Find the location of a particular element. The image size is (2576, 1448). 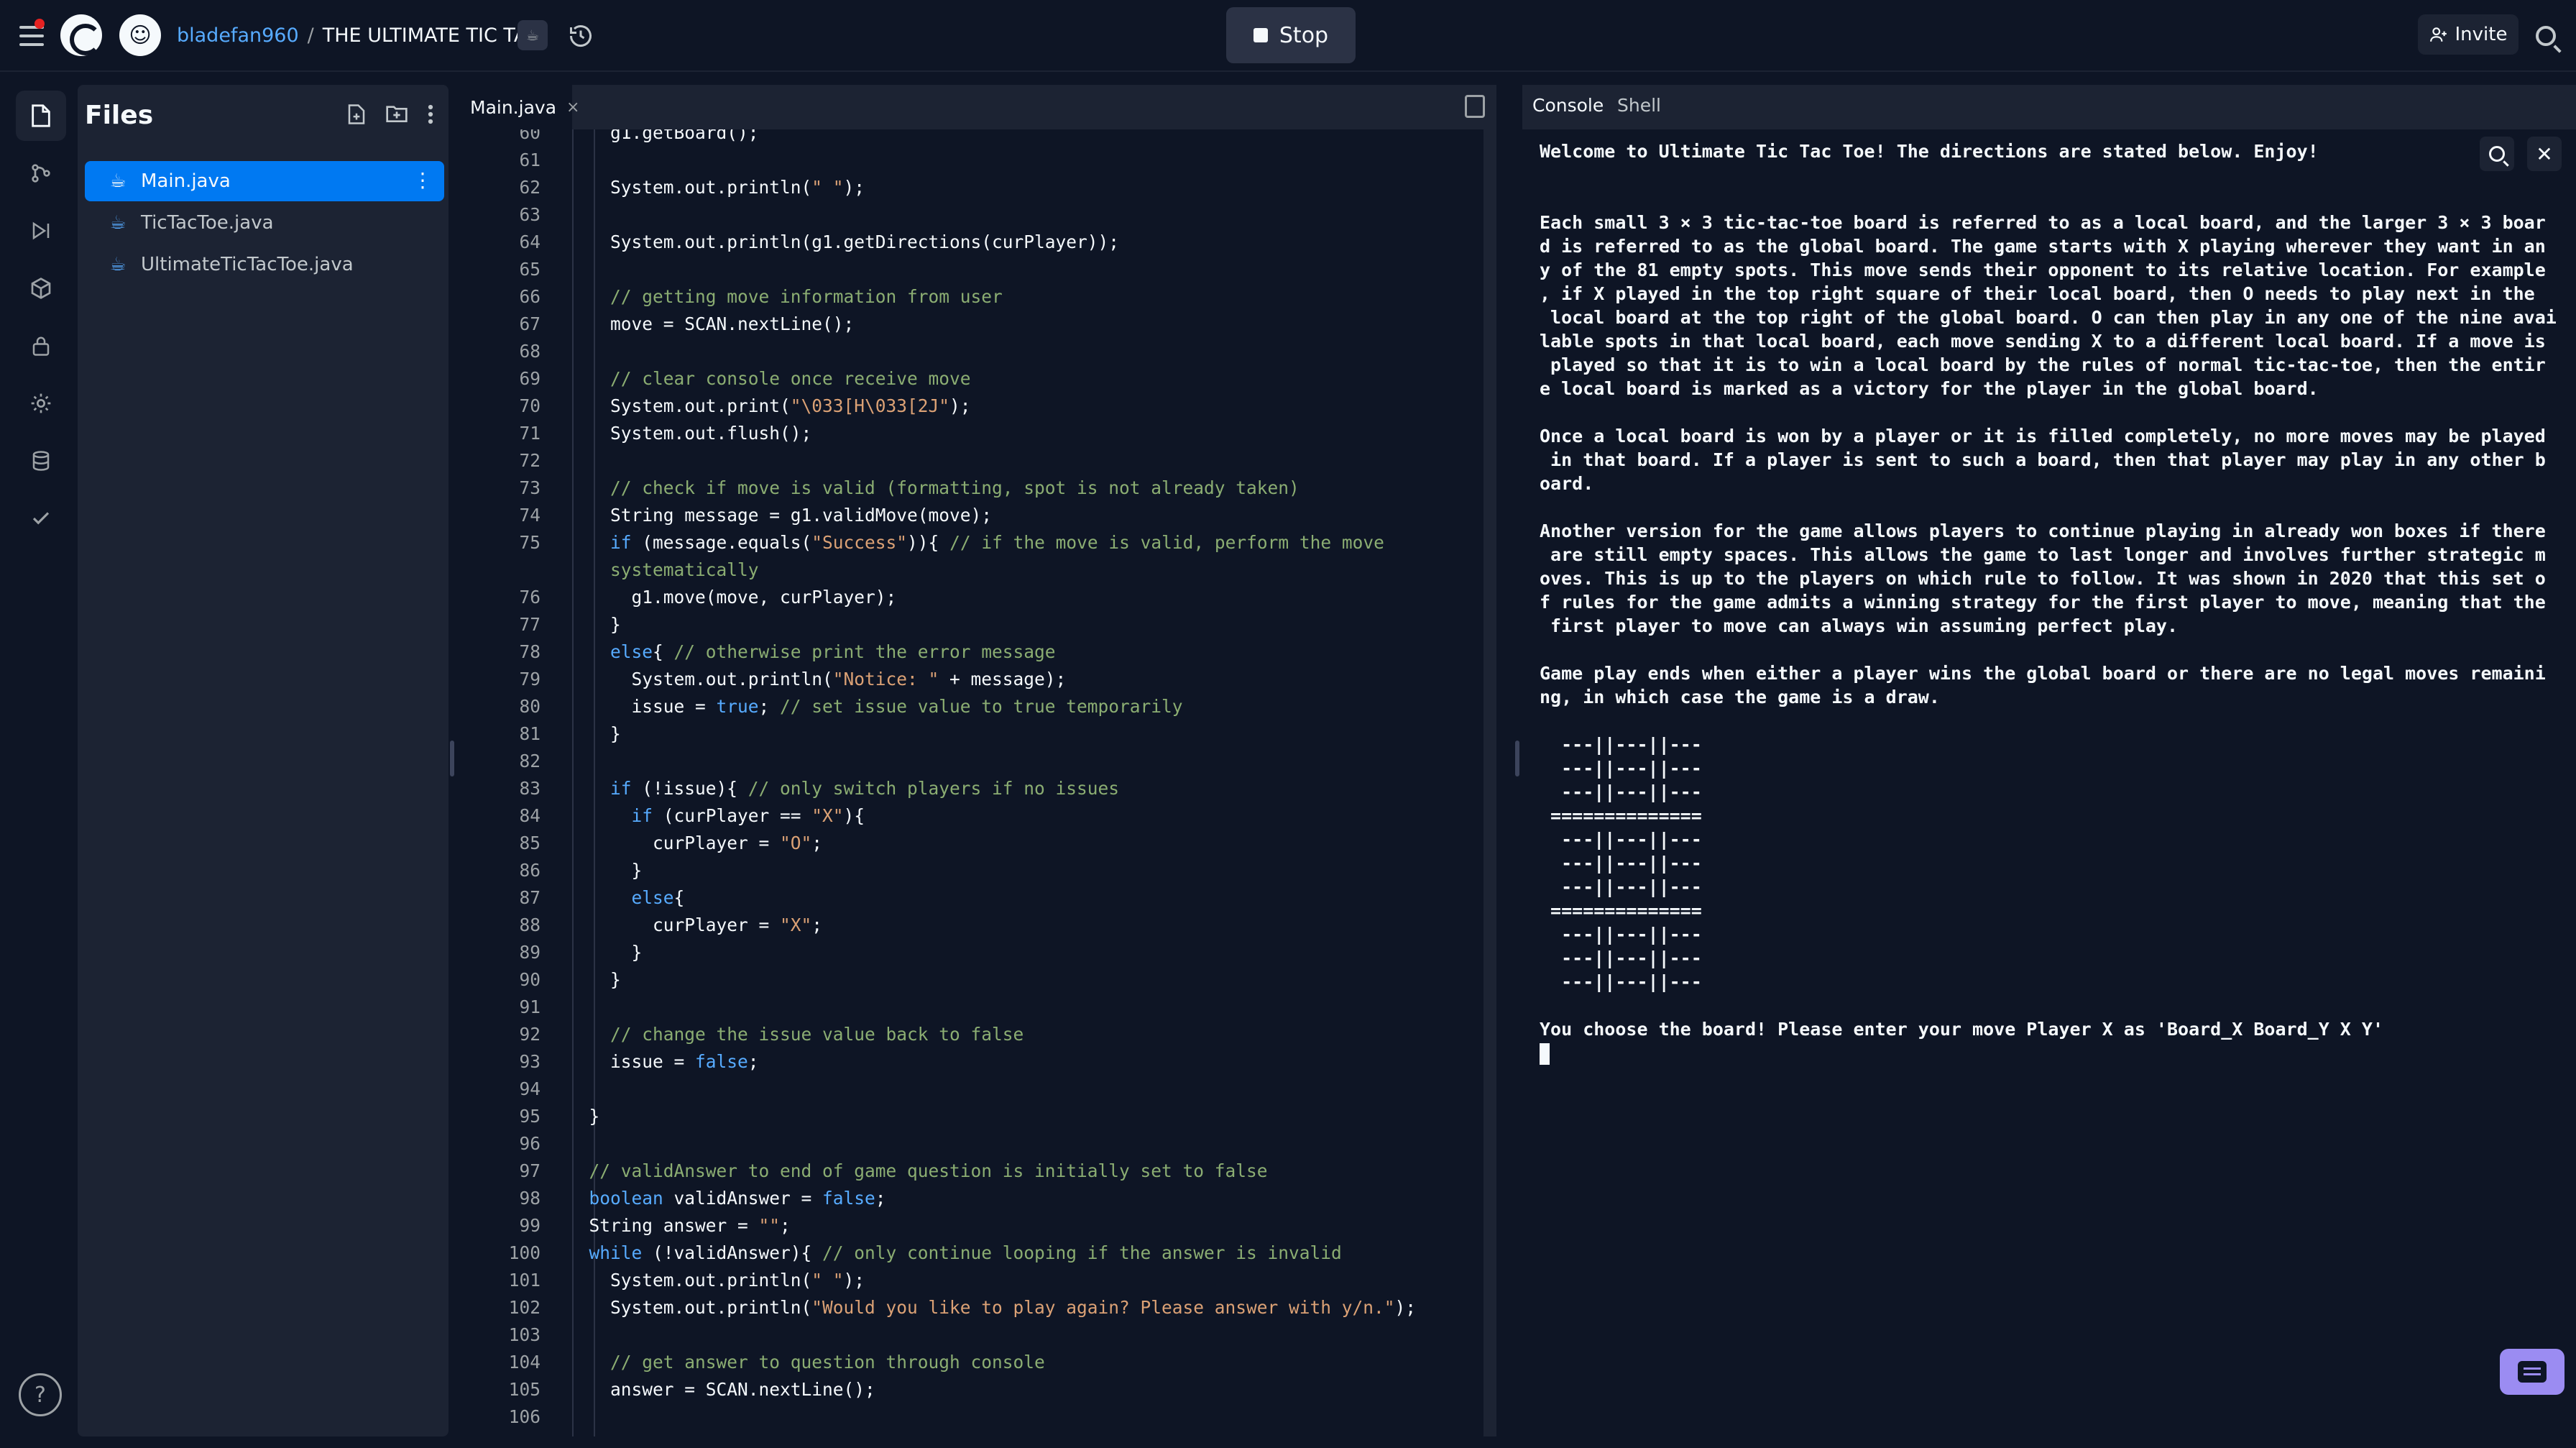

chat-button is located at coordinates (2532, 1372).